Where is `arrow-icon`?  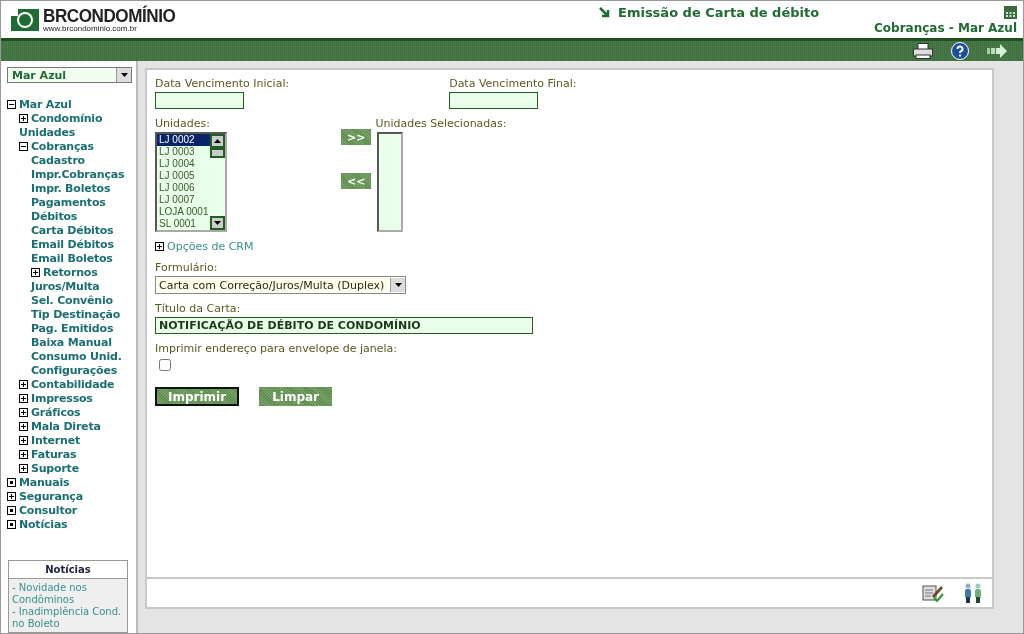
arrow-icon is located at coordinates (604, 12).